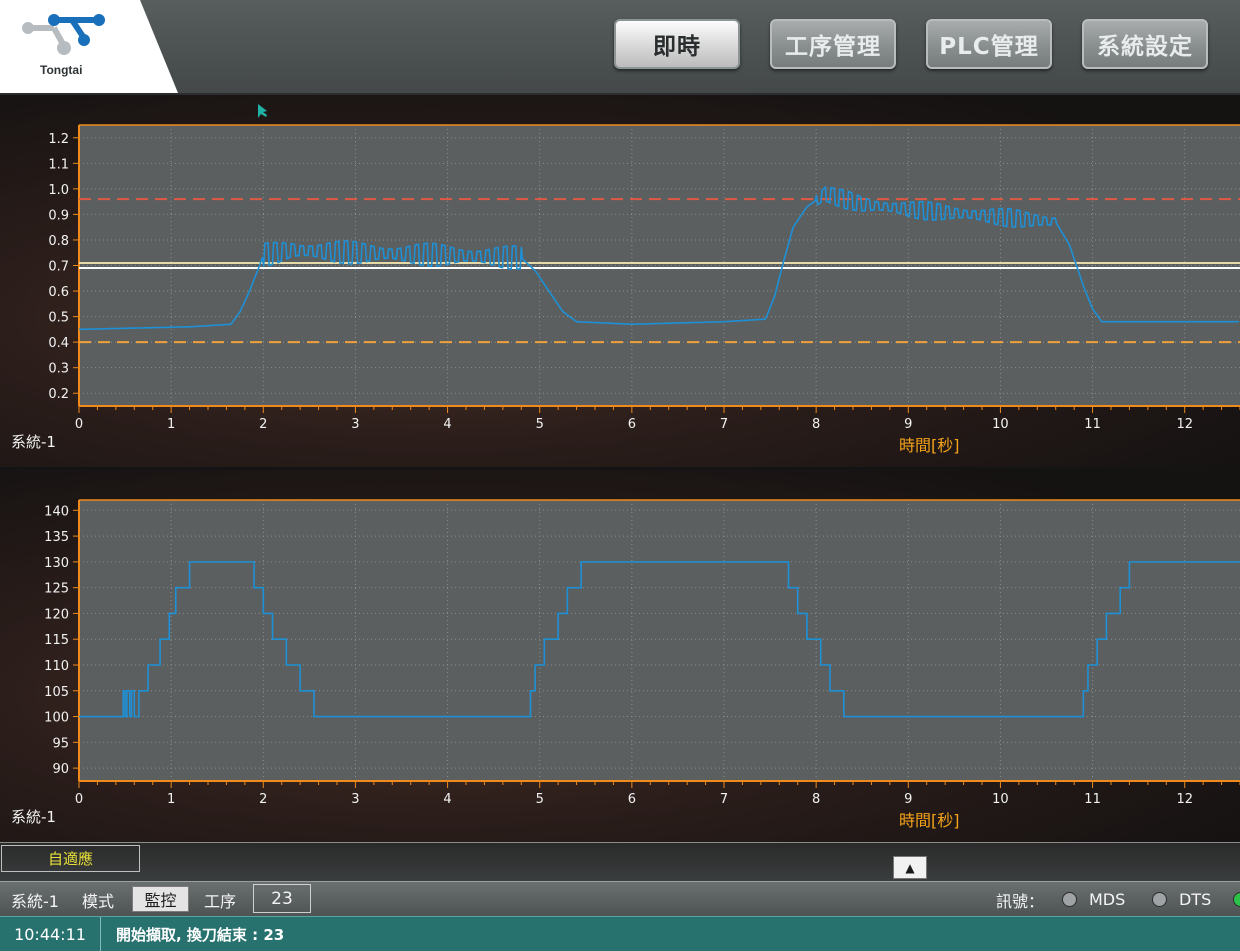 The width and height of the screenshot is (1240, 951). What do you see at coordinates (56, 563) in the screenshot?
I see `y-tick-label: 130` at bounding box center [56, 563].